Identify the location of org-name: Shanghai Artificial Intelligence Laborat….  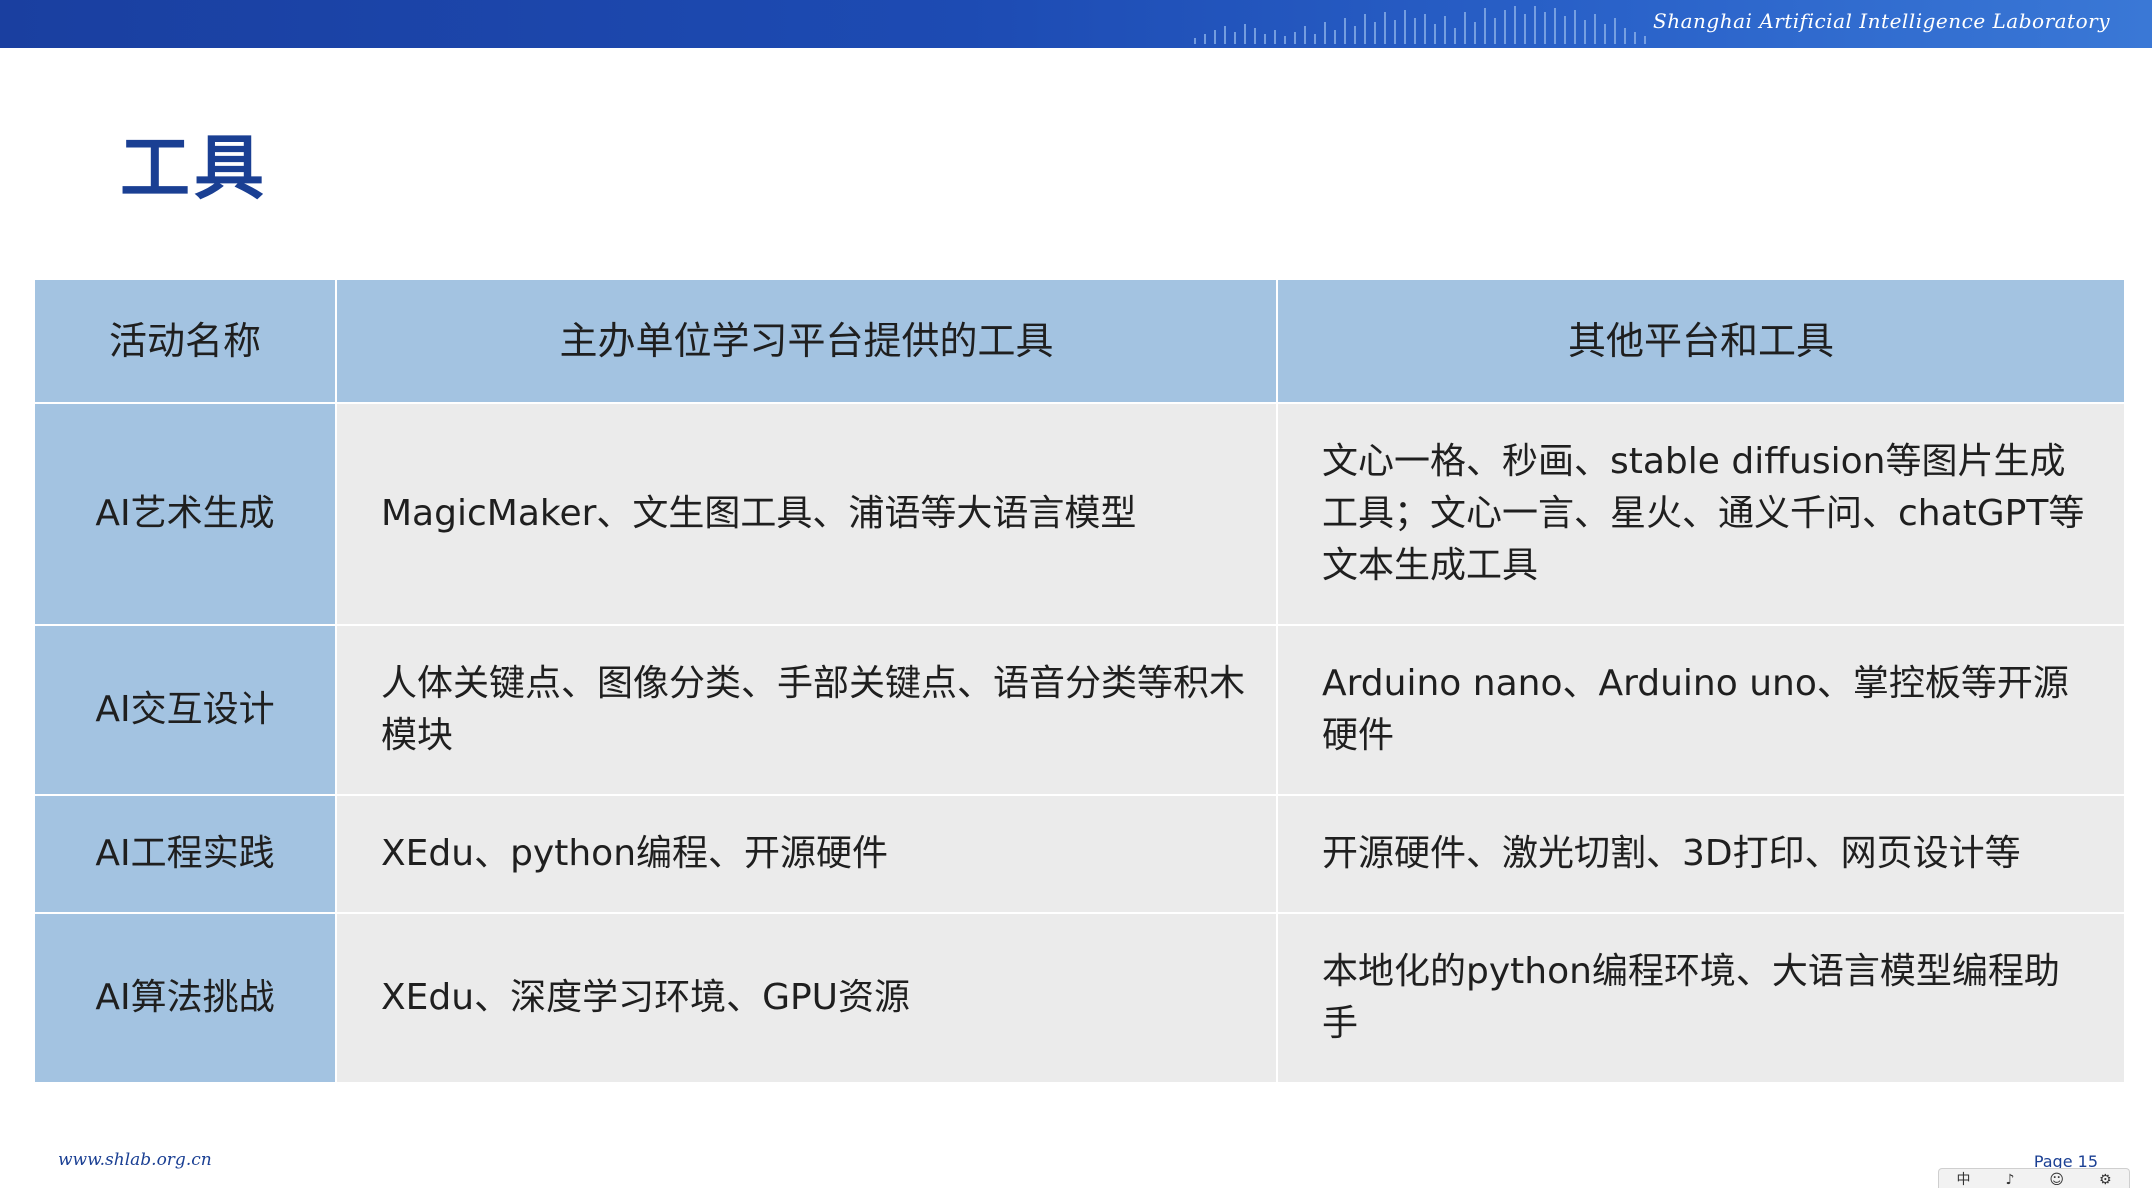
(1881, 21).